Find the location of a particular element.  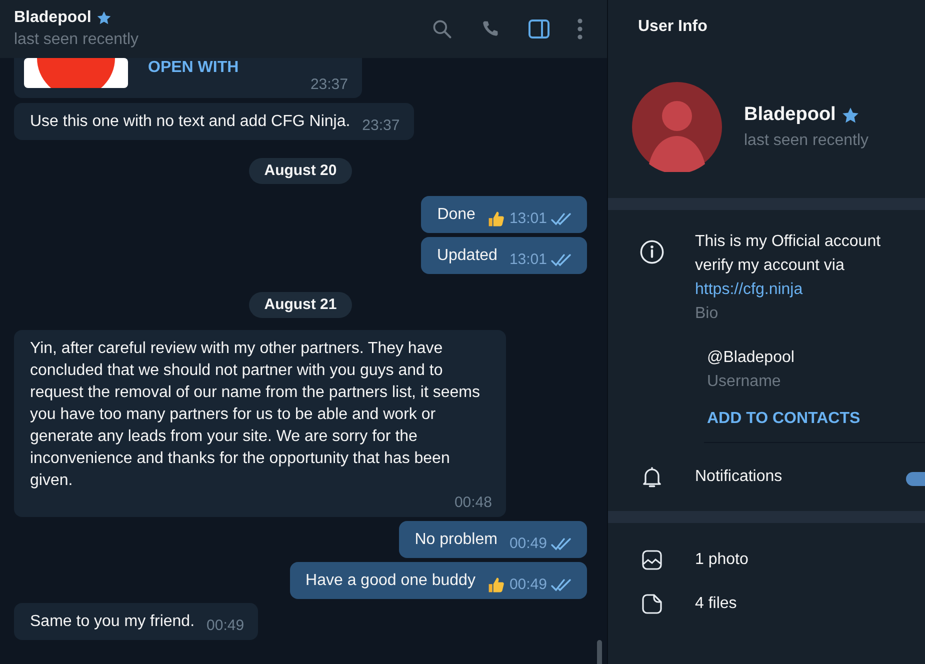

message-text: Same to you my friend. is located at coordinates (112, 622).